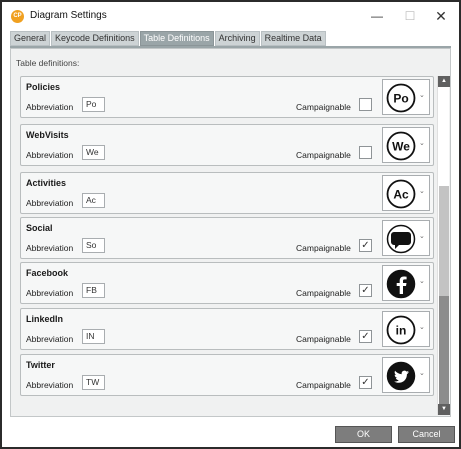 The width and height of the screenshot is (461, 449). I want to click on table-name: Activities, so click(46, 183).